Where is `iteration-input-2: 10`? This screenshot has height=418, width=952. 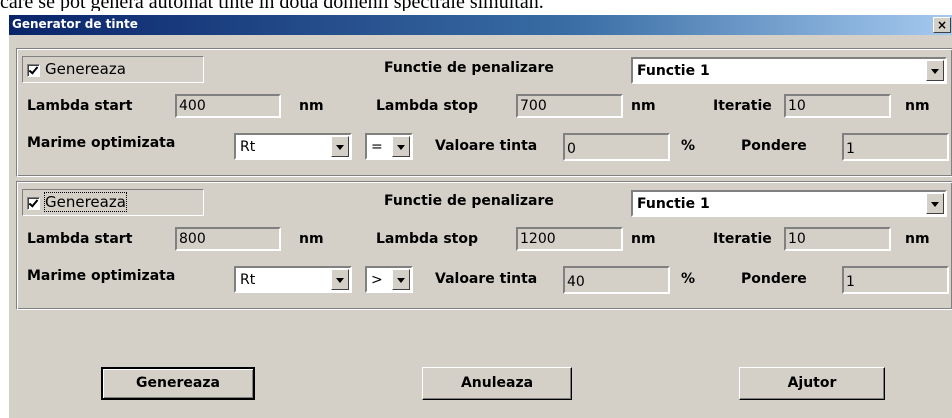 iteration-input-2: 10 is located at coordinates (837, 239).